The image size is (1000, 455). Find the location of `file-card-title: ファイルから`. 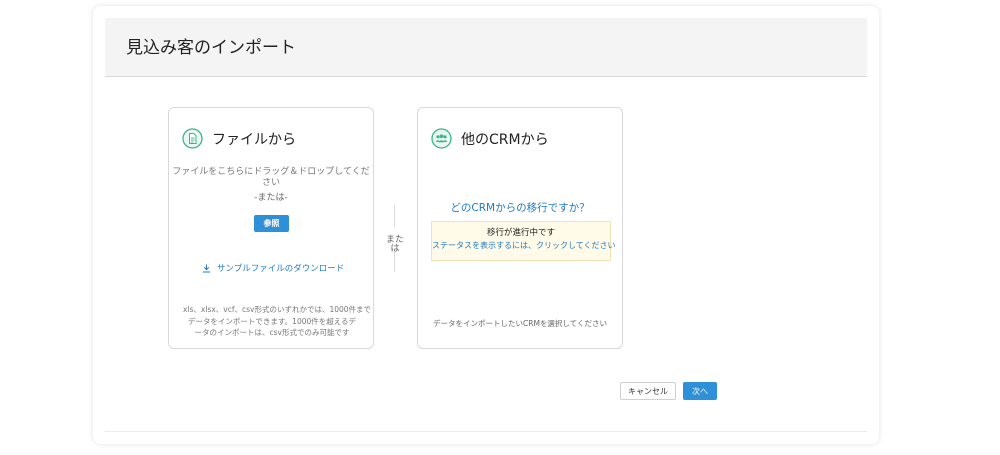

file-card-title: ファイルから is located at coordinates (254, 140).